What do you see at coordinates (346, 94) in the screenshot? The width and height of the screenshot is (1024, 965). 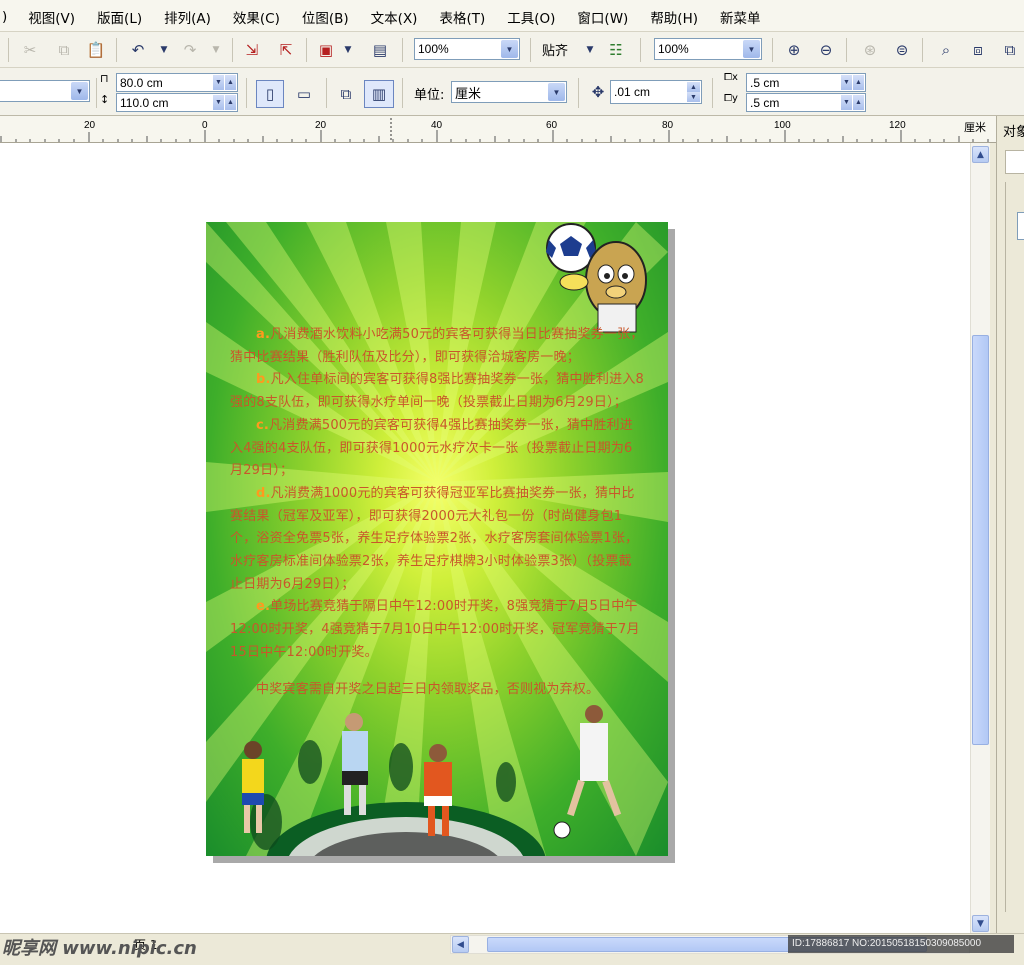 I see `all-pages-icon: ⧉` at bounding box center [346, 94].